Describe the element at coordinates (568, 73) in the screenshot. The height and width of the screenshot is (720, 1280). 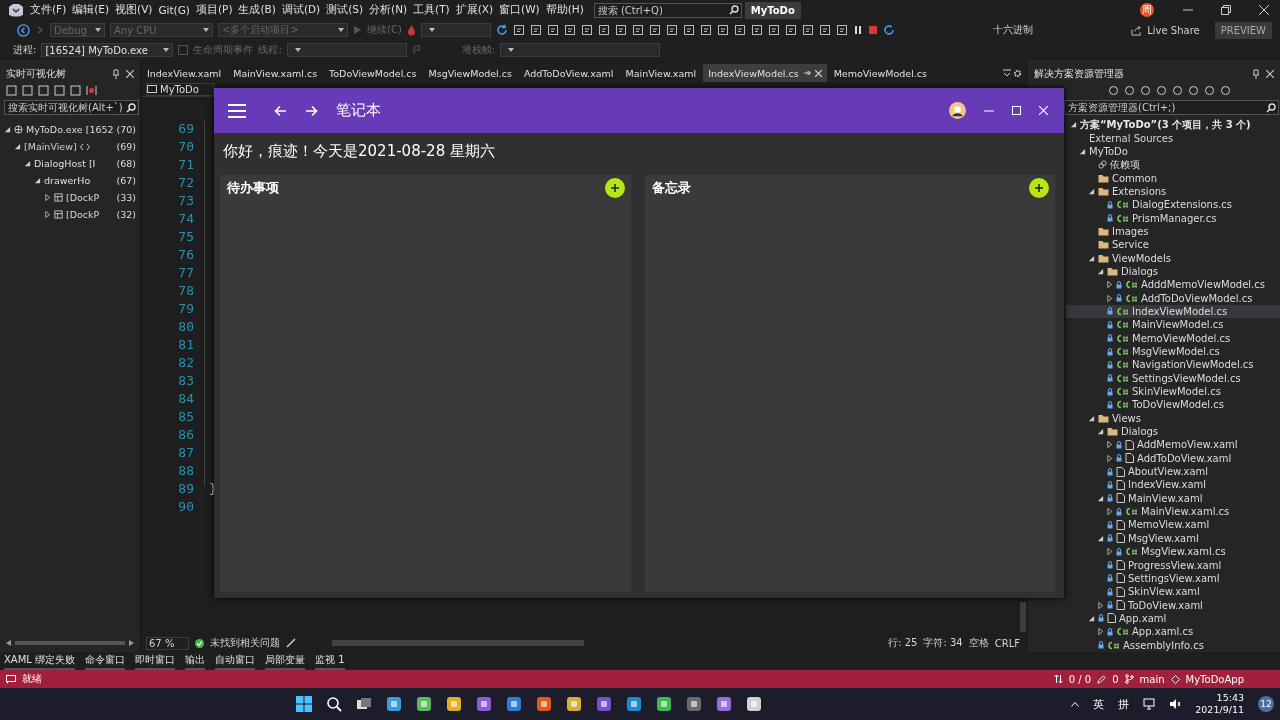
I see `editor-tab: AddToDoView.xaml` at that location.